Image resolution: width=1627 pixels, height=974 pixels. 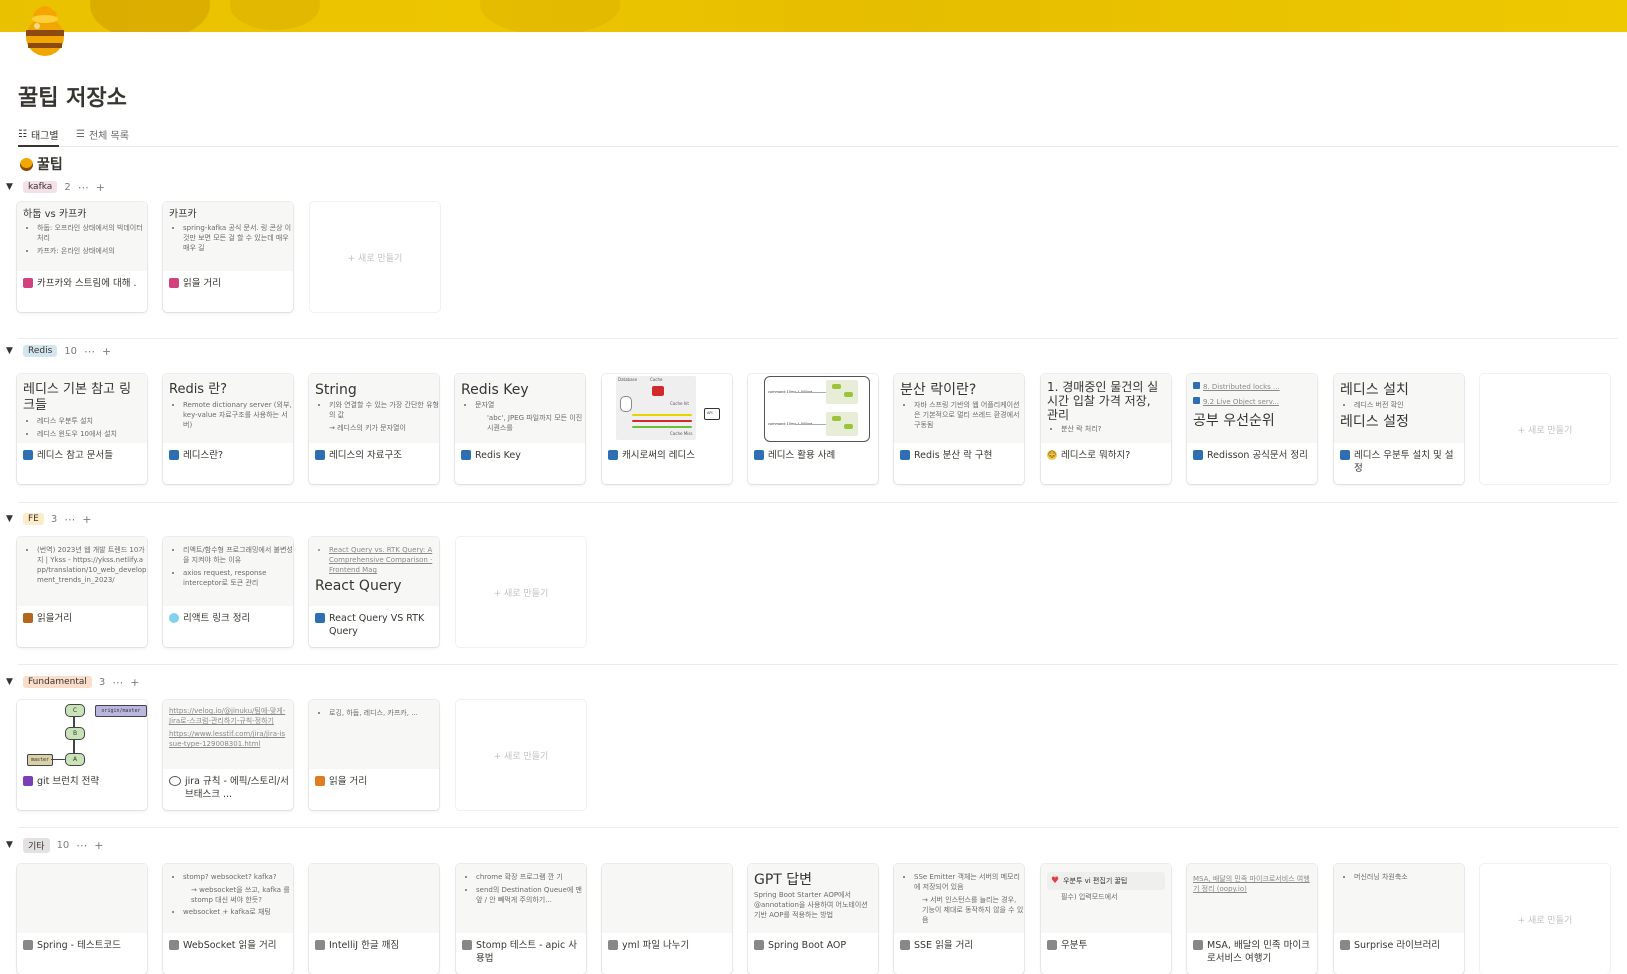 What do you see at coordinates (842, 424) in the screenshot?
I see `box` at bounding box center [842, 424].